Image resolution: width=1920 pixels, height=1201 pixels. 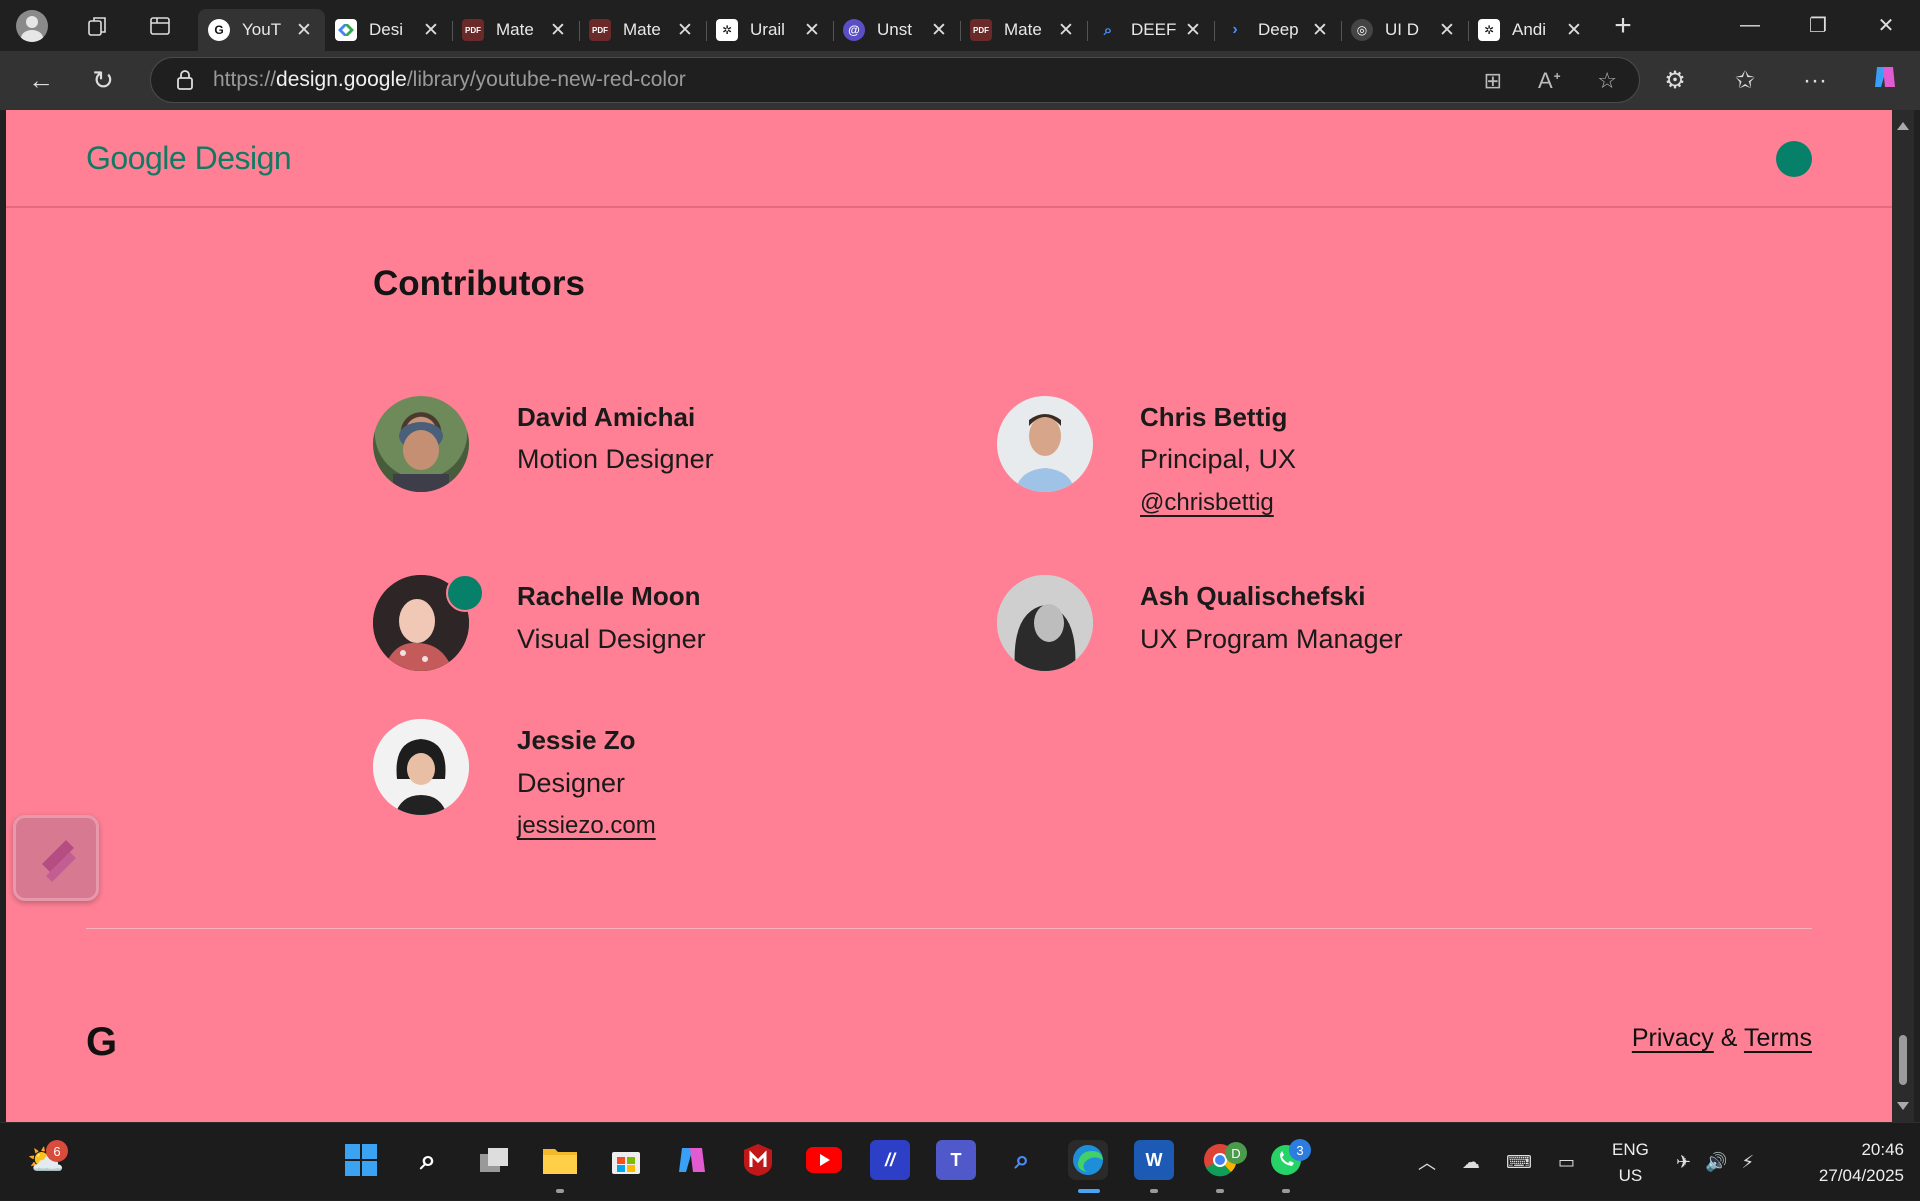 I want to click on tab-pdf-2: PDF Mate ✕, so click(x=642, y=30).